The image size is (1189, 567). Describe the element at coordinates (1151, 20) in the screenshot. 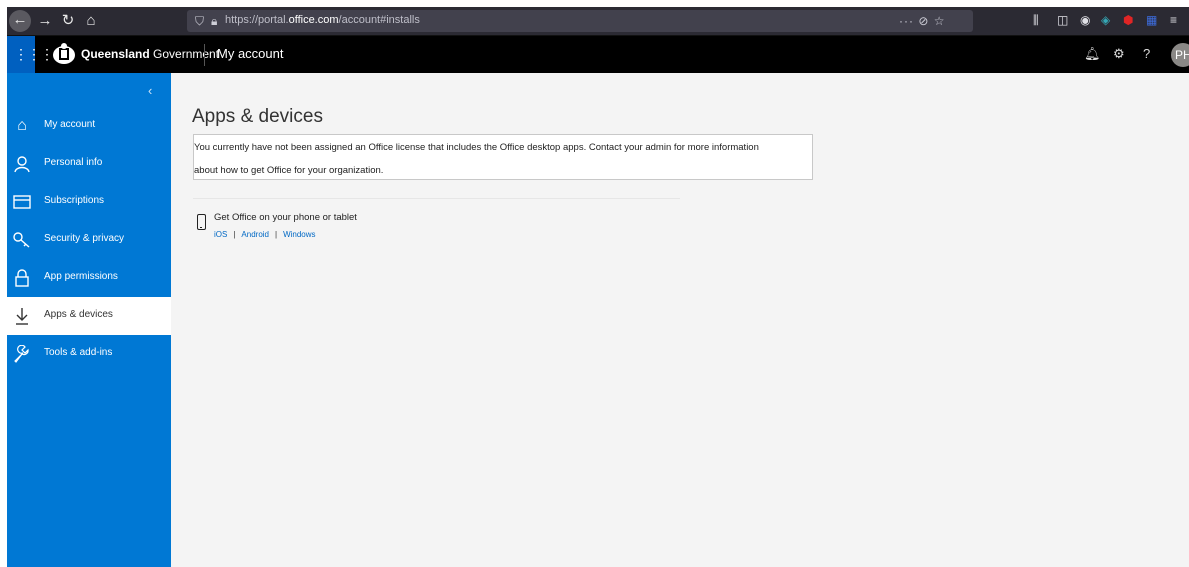

I see `grid-extension-icon: ▦` at that location.